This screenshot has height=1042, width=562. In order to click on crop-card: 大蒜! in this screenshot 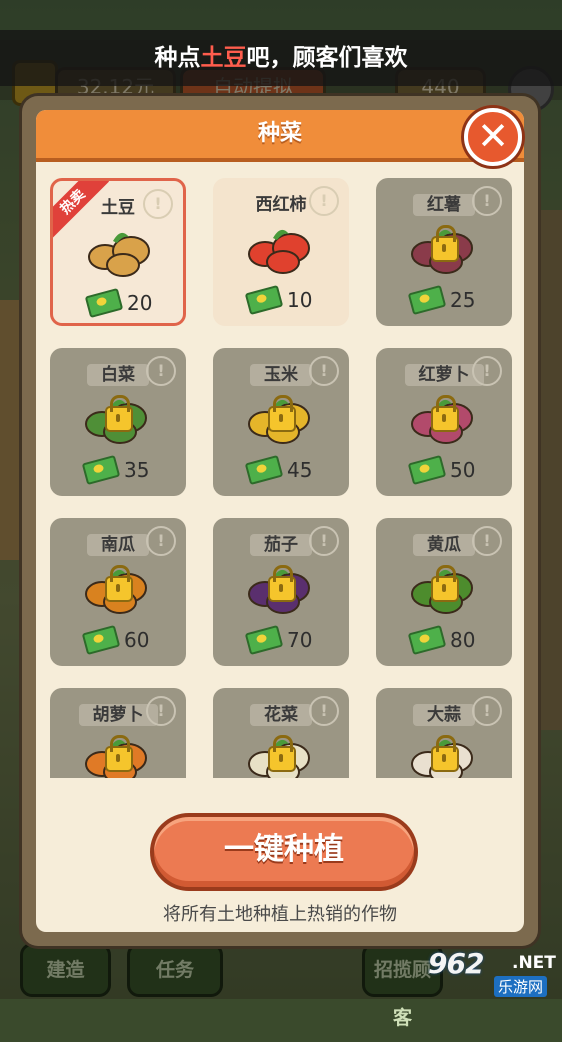, I will do `click(444, 733)`.